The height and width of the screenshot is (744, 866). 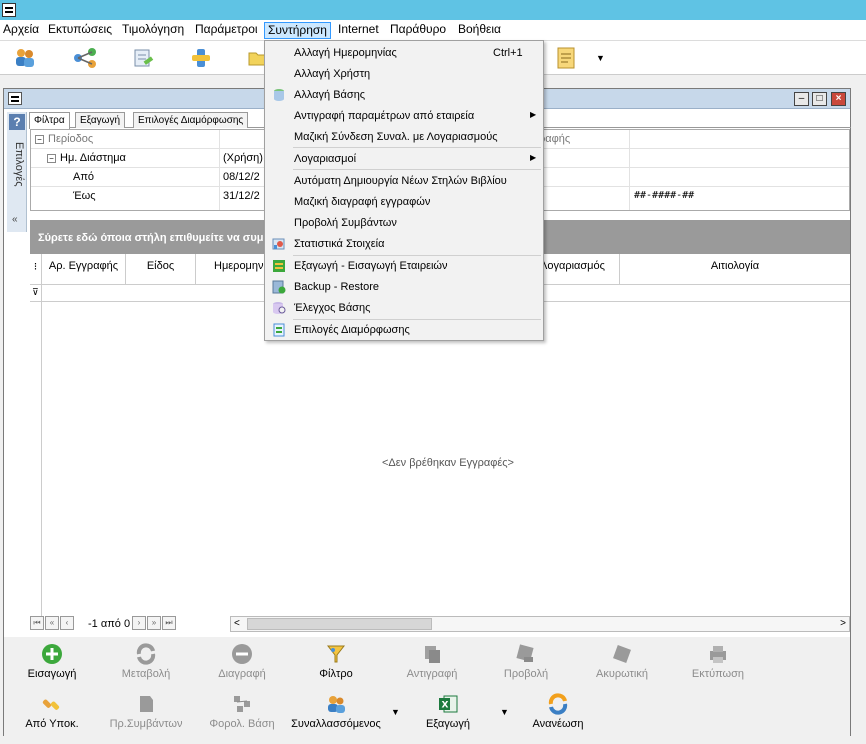 I want to click on trader-dropdown-arrow-icon: ▼, so click(x=395, y=712).